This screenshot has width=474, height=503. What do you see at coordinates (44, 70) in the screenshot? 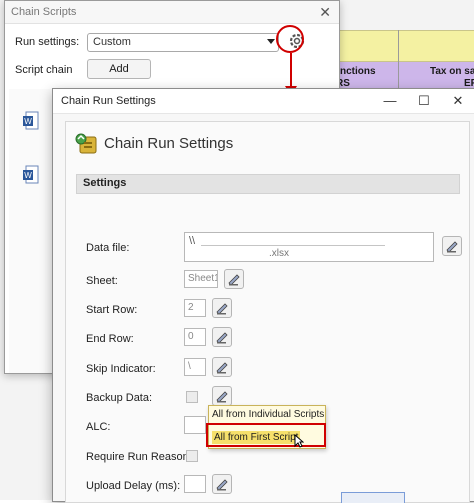
I see `script-chain-label: Script chain` at bounding box center [44, 70].